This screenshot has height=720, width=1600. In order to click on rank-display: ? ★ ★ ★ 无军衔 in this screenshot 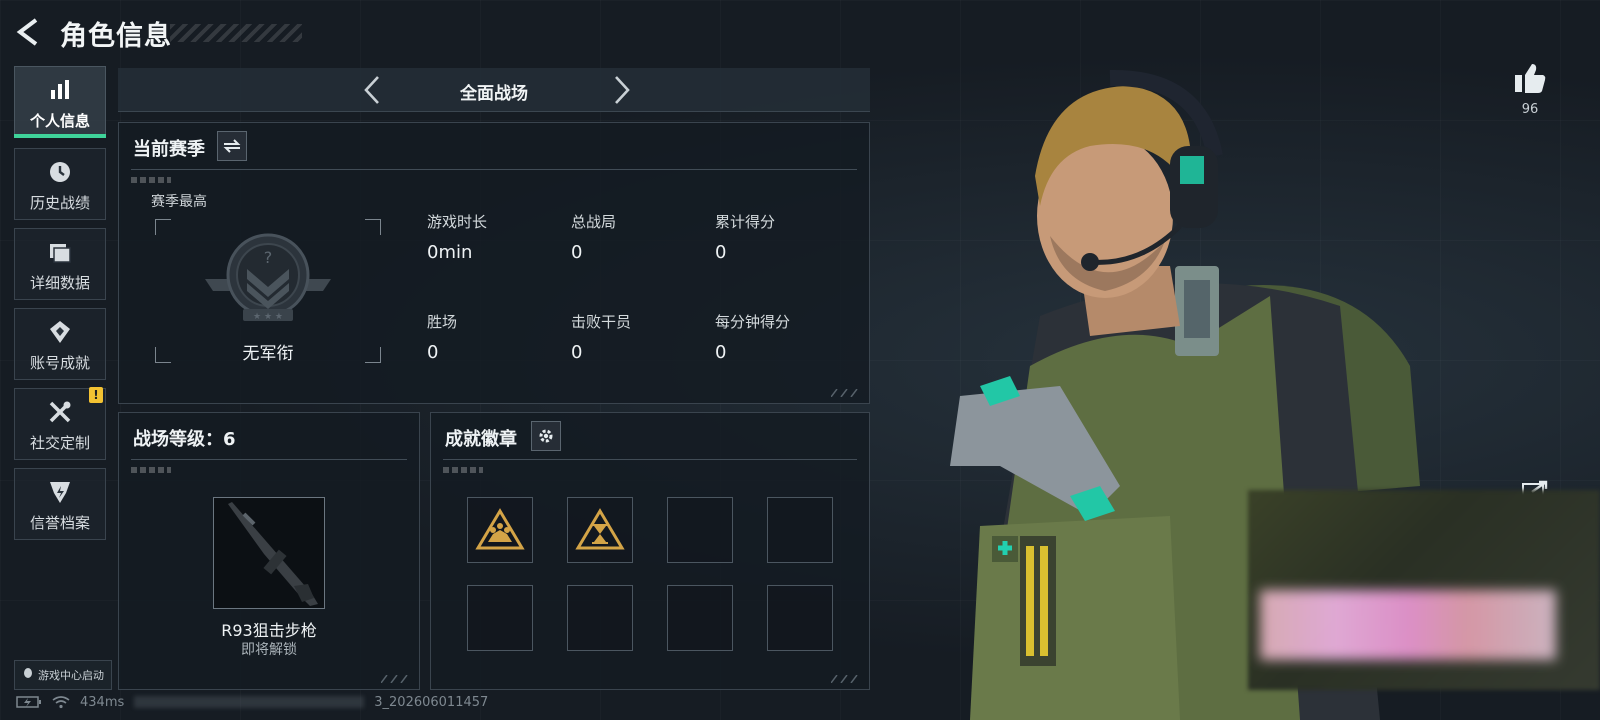, I will do `click(268, 291)`.